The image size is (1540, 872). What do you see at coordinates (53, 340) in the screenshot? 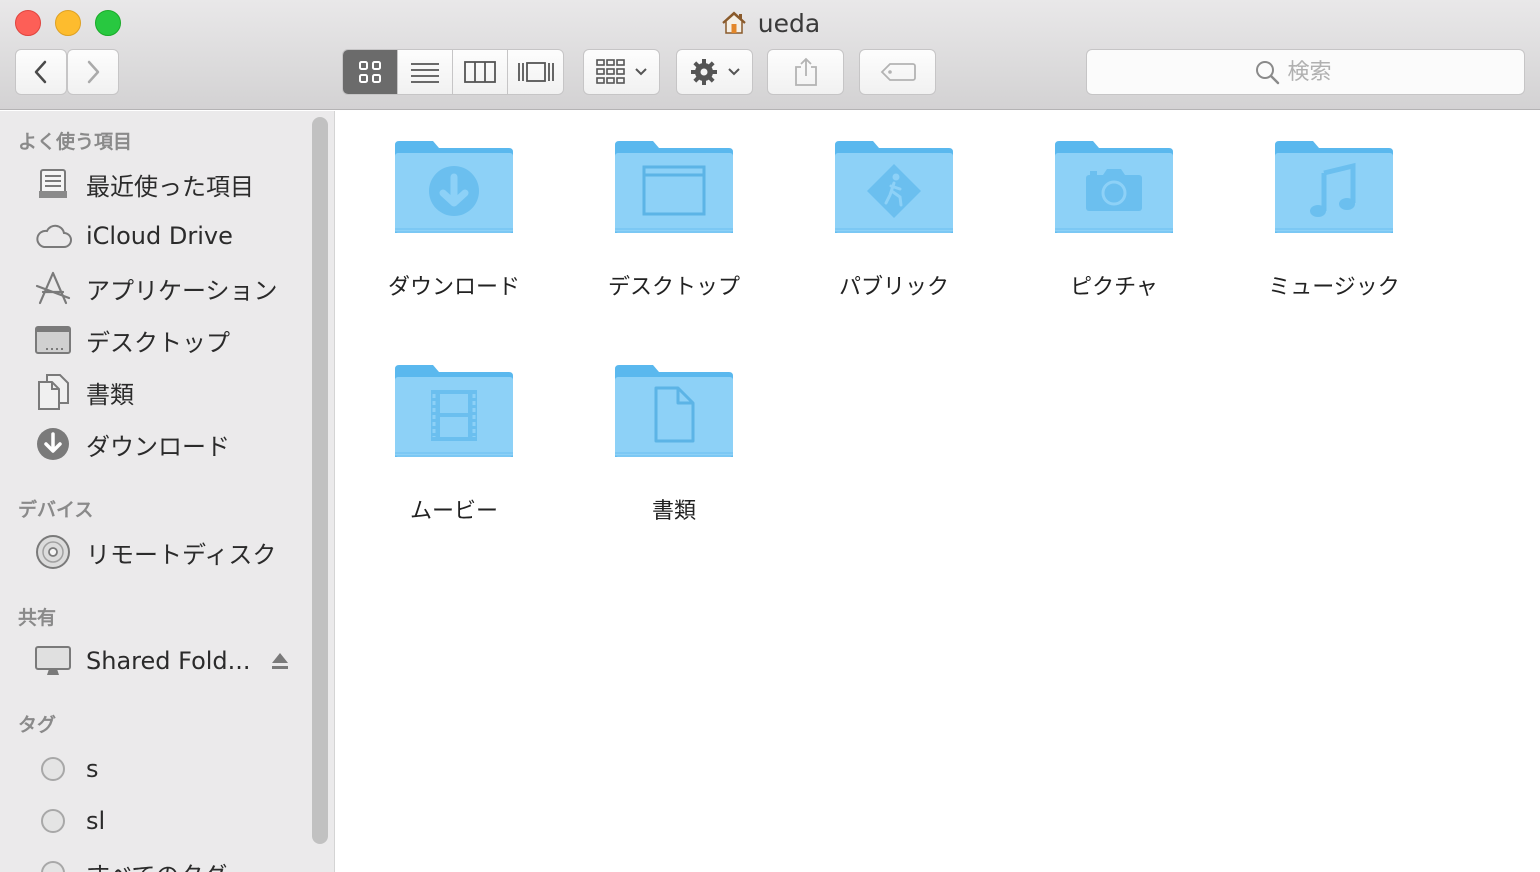
I see `desktop-icon` at bounding box center [53, 340].